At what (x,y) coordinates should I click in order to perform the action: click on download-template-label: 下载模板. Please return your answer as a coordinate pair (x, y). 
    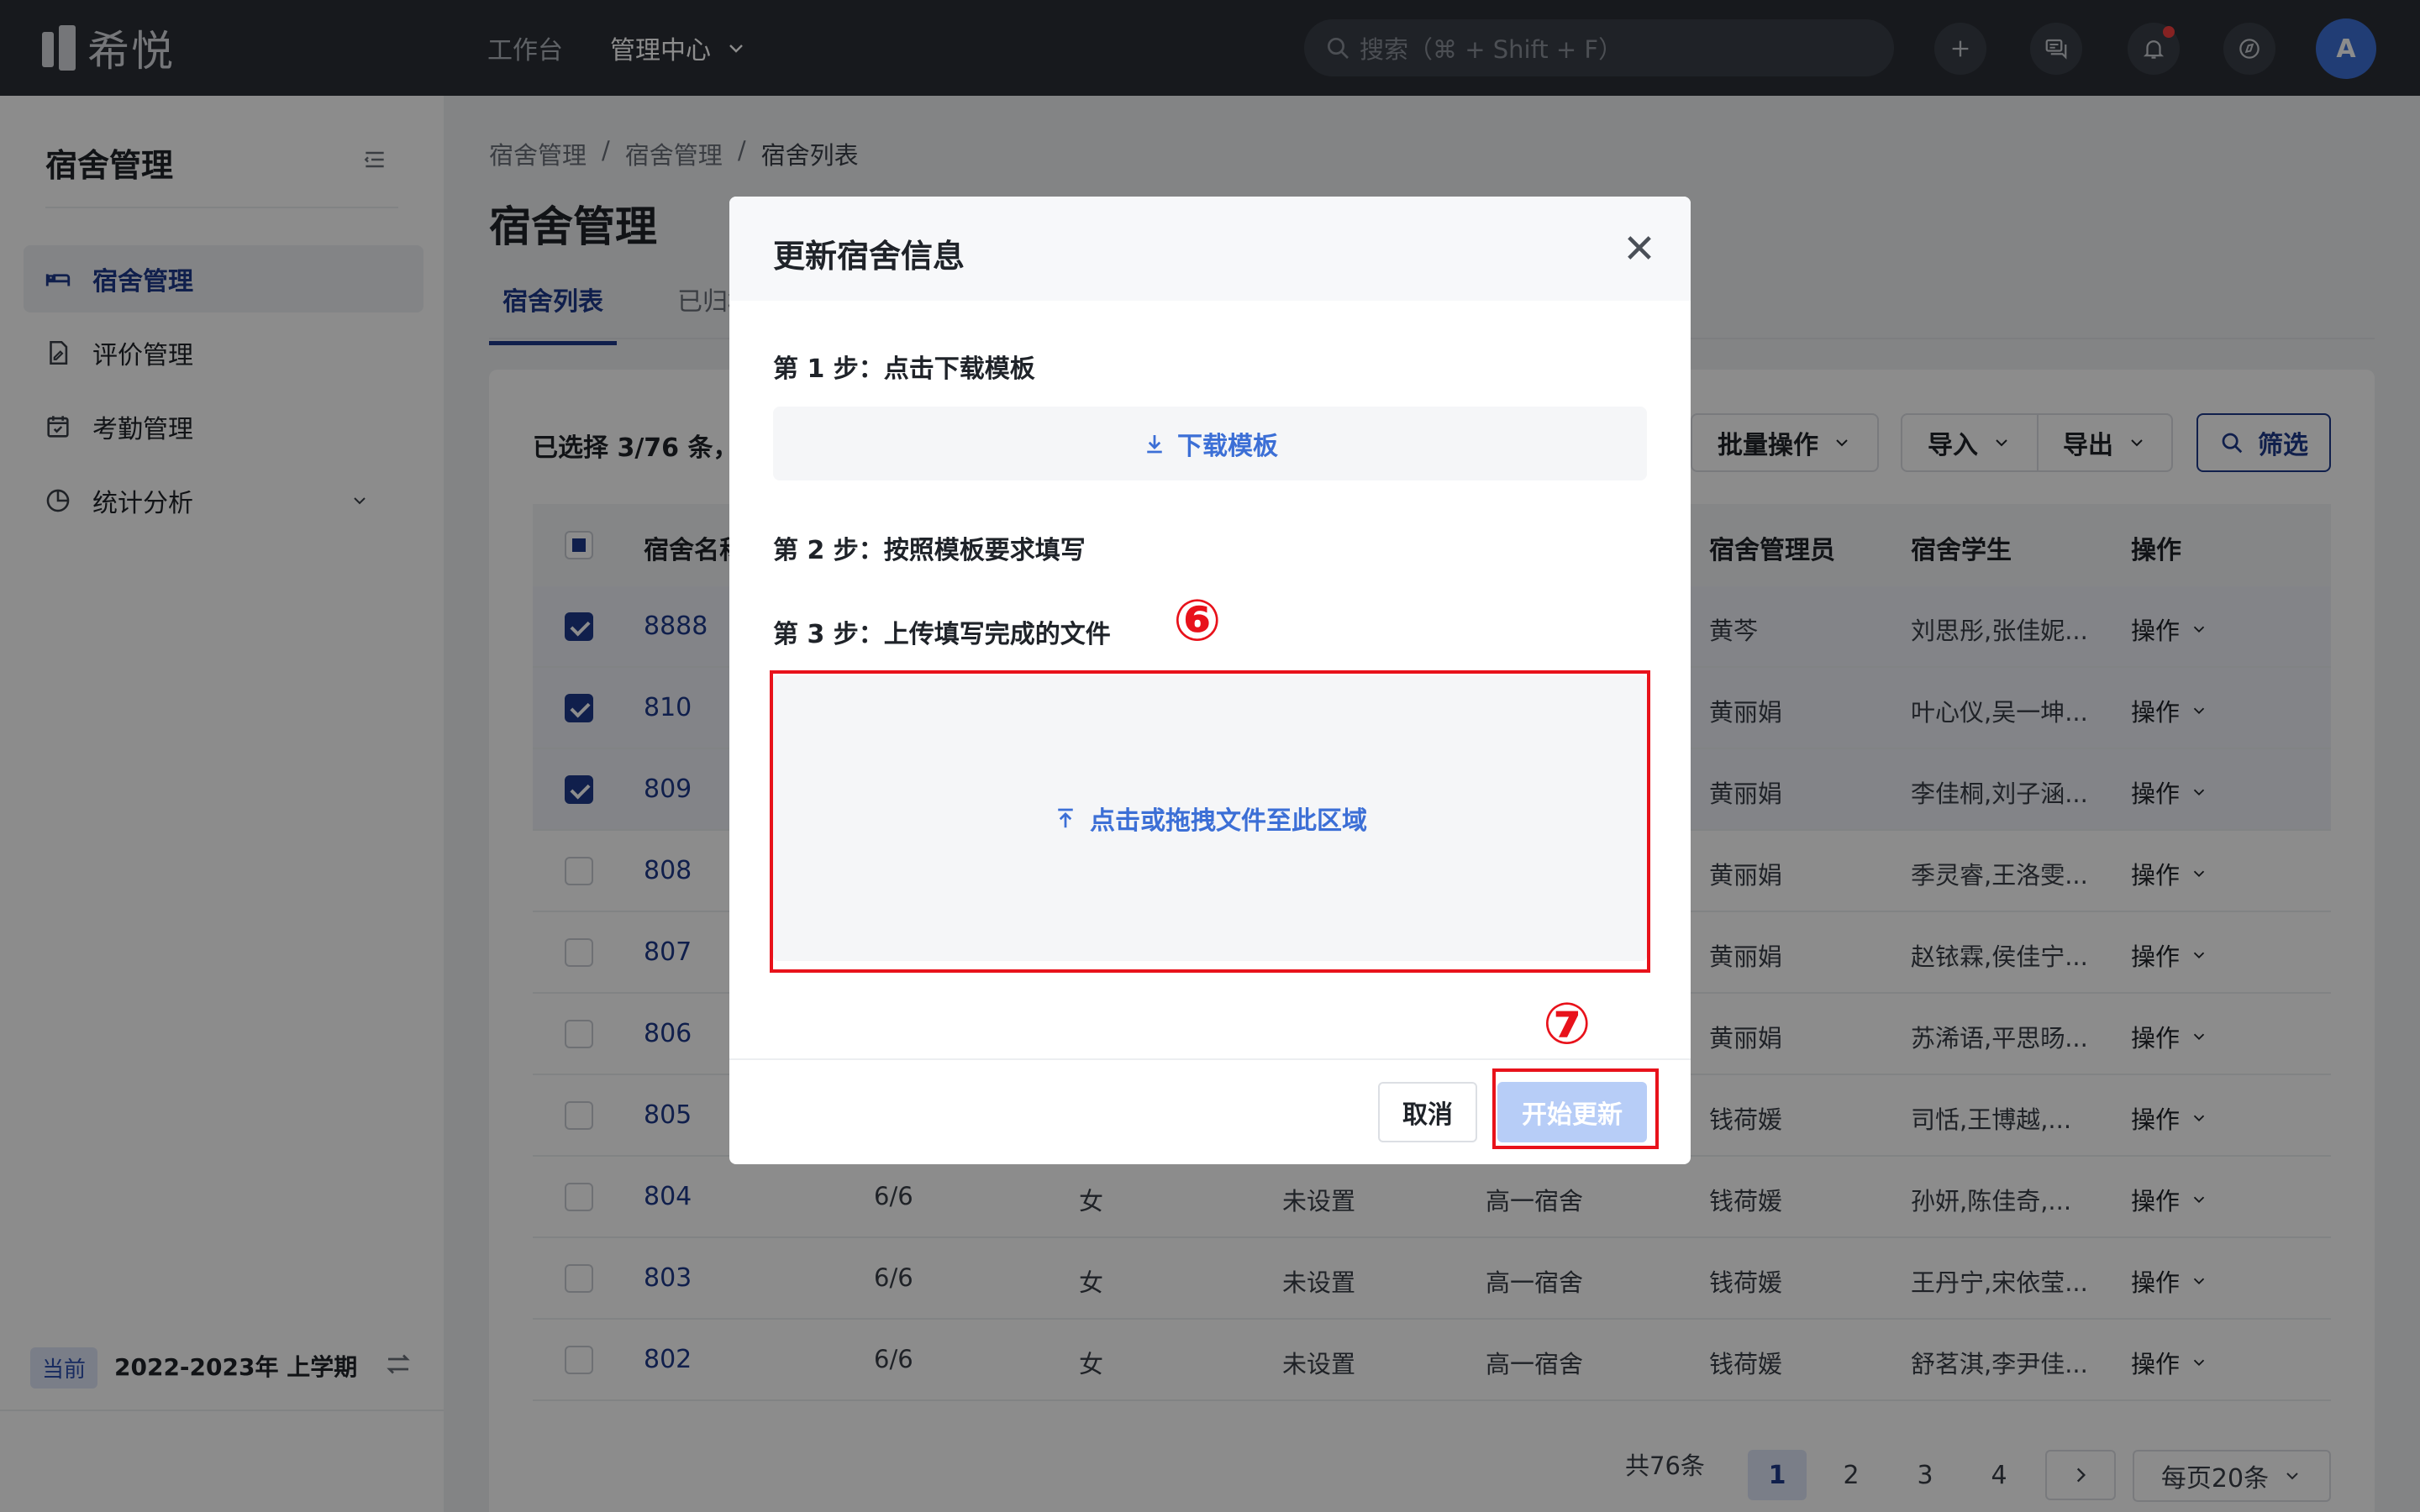
    Looking at the image, I should click on (1227, 446).